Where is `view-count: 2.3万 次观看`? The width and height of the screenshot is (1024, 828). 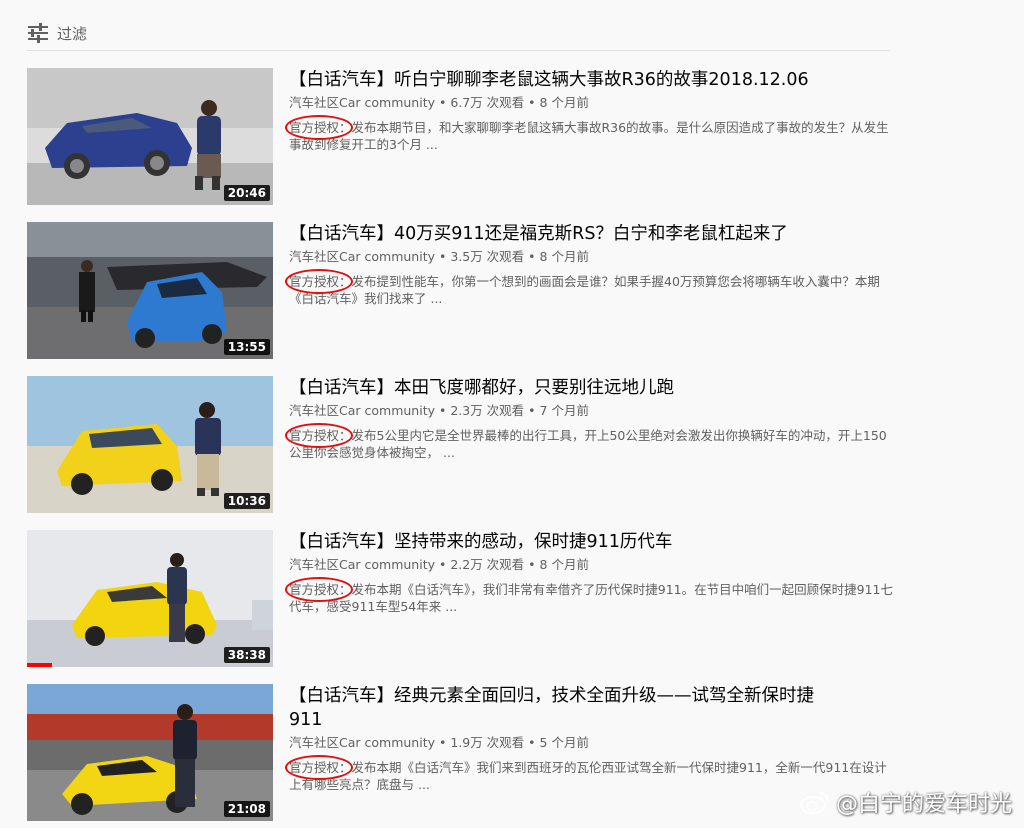
view-count: 2.3万 次观看 is located at coordinates (487, 410).